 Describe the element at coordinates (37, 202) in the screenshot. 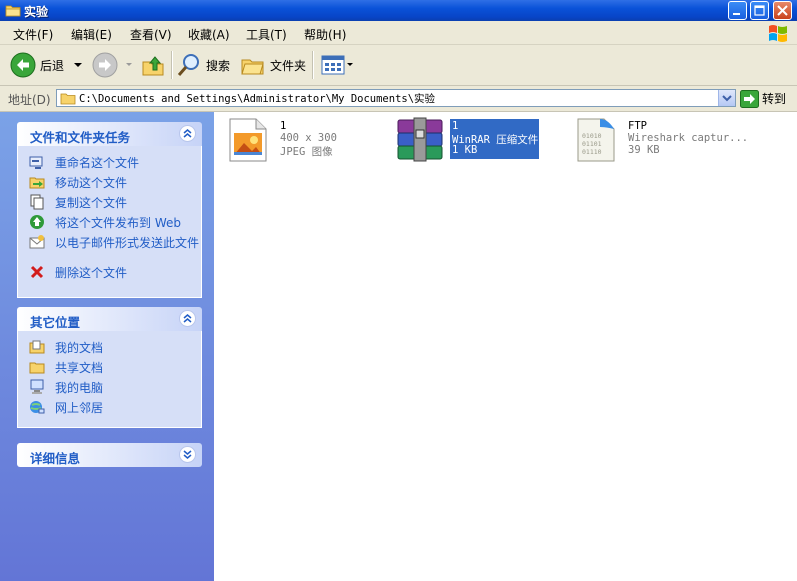

I see `copy-icon` at that location.